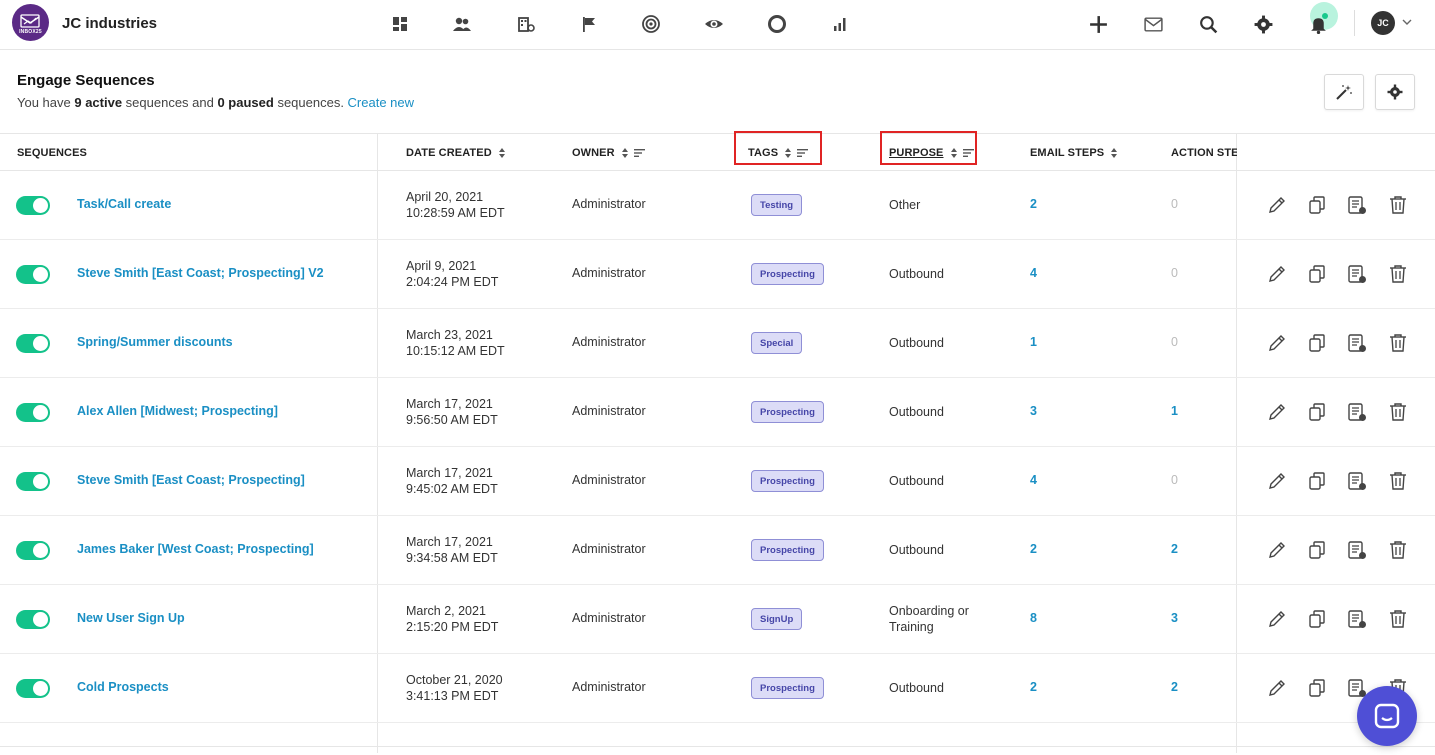  What do you see at coordinates (155, 342) in the screenshot?
I see `sequence-name-link: Spring/Summer discounts` at bounding box center [155, 342].